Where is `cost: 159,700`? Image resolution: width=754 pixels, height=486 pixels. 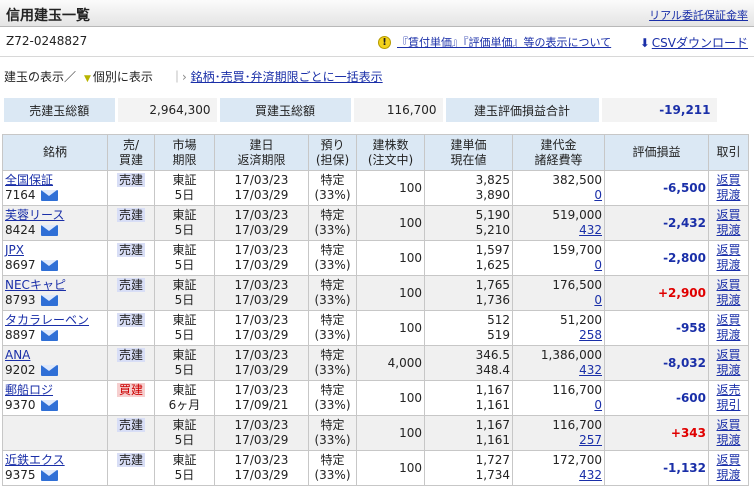 cost: 159,700 is located at coordinates (577, 250).